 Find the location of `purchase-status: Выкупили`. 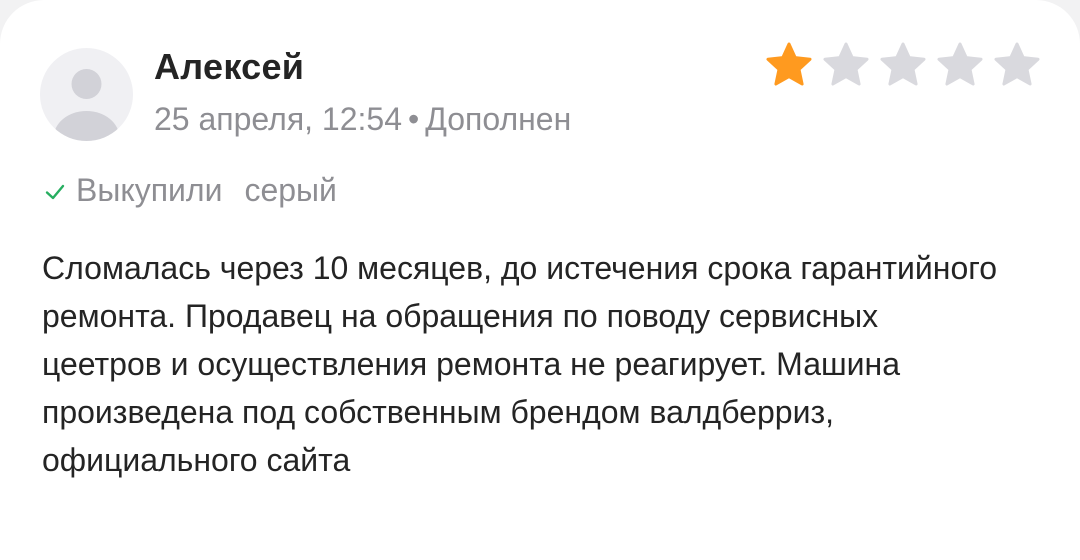

purchase-status: Выкупили is located at coordinates (149, 190).